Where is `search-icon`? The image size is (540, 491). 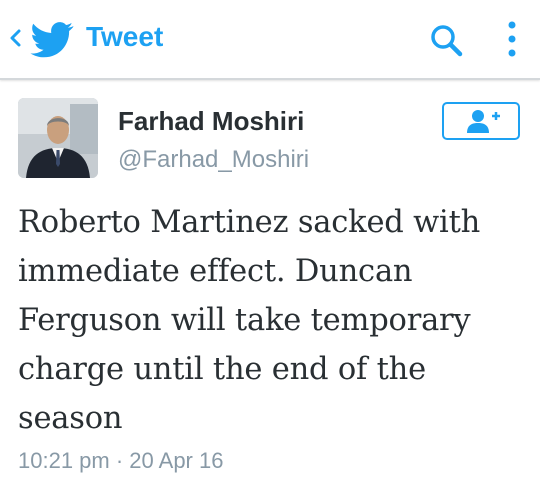
search-icon is located at coordinates (447, 41).